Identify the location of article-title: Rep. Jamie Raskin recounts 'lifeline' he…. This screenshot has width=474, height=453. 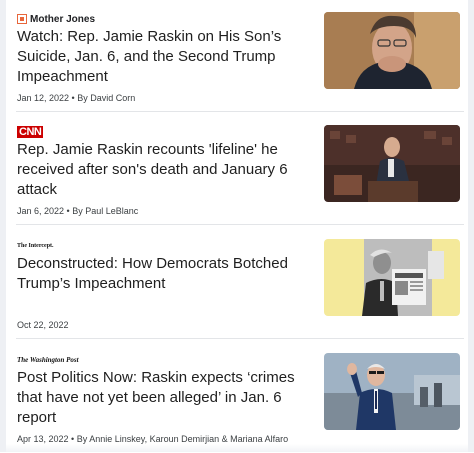
(162, 170).